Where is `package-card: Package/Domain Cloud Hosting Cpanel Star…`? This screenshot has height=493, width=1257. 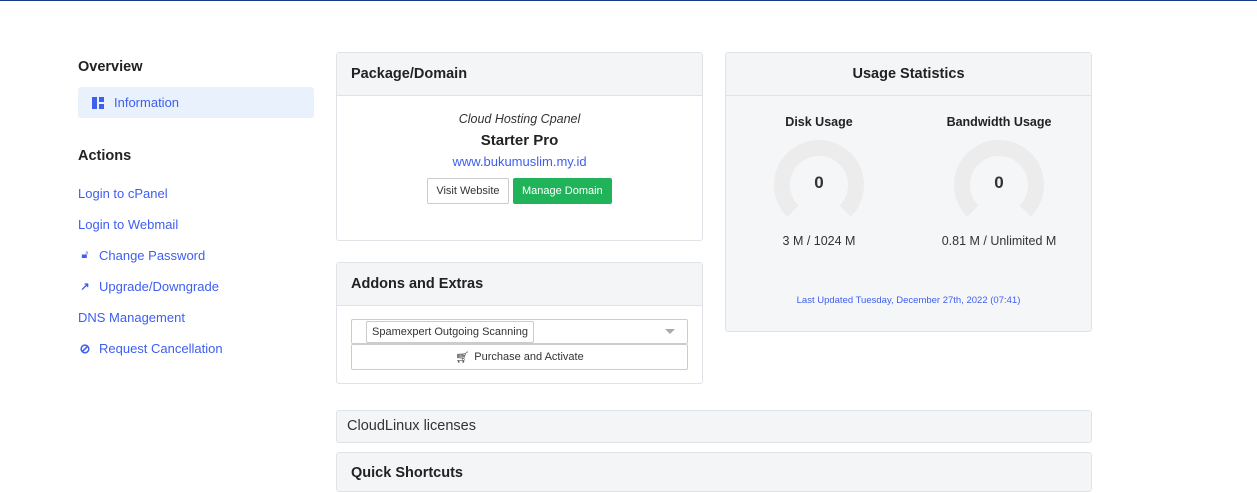
package-card: Package/Domain Cloud Hosting Cpanel Star… is located at coordinates (519, 146).